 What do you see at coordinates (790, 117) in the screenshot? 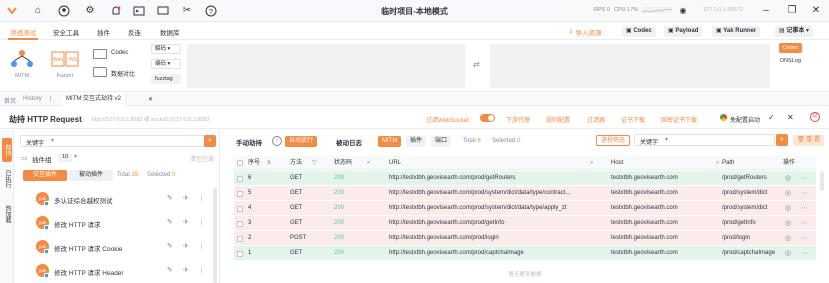
I see `close-x-icon: ✕` at bounding box center [790, 117].